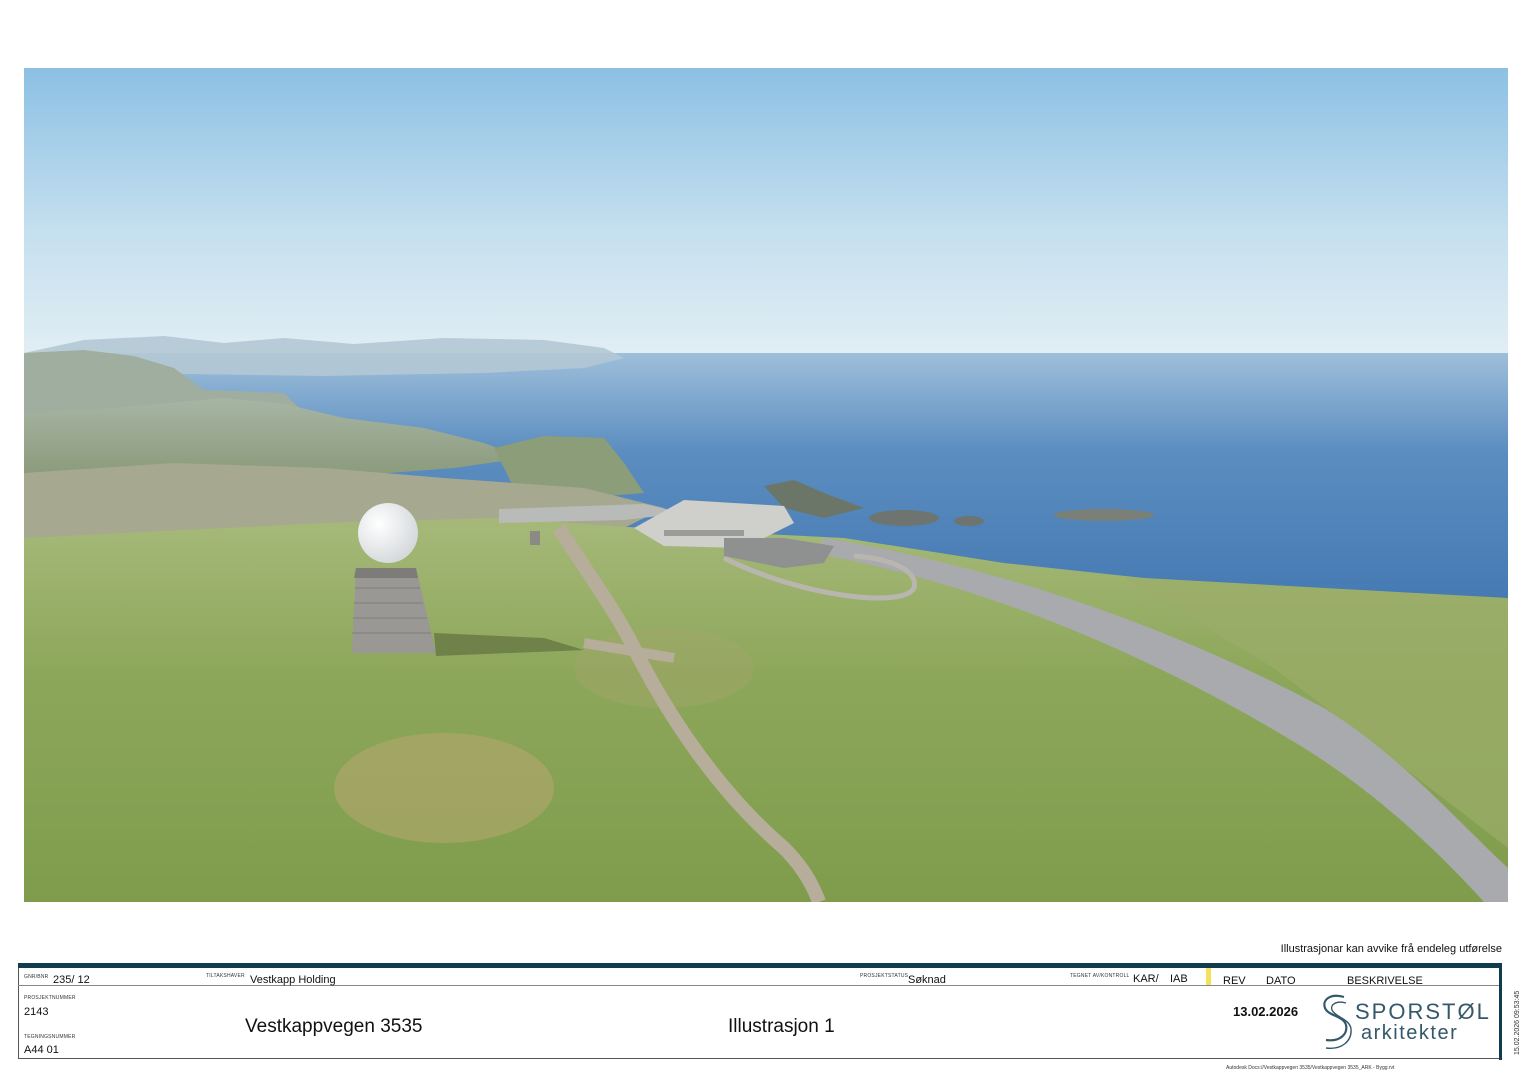 The width and height of the screenshot is (1528, 1080). Describe the element at coordinates (41, 1050) in the screenshot. I see `tegningsnummer-value: A44 01` at that location.